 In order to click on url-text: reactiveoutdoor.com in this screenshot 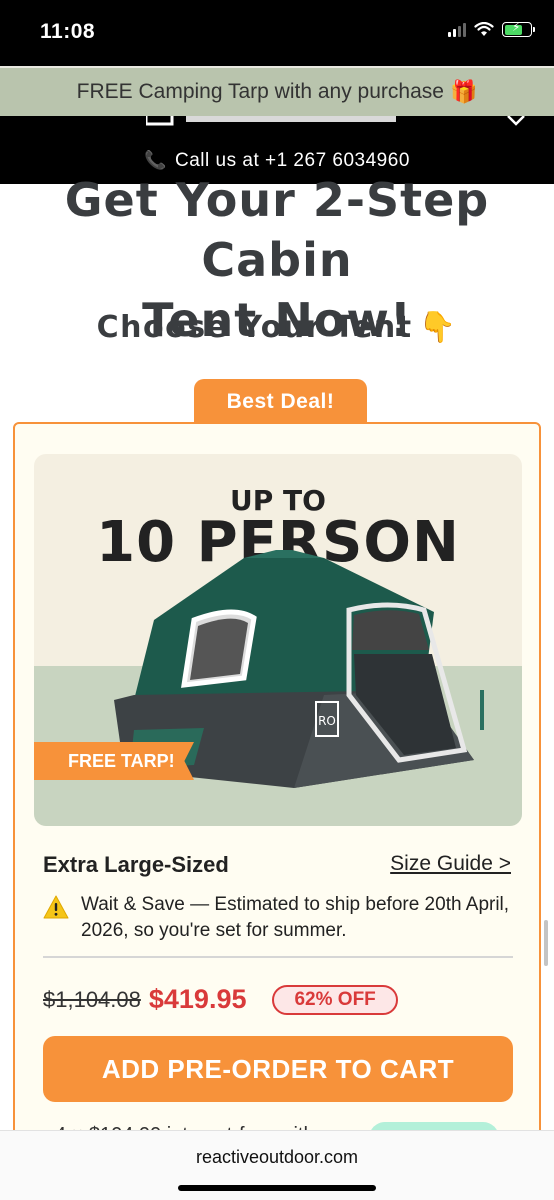, I will do `click(277, 1157)`.